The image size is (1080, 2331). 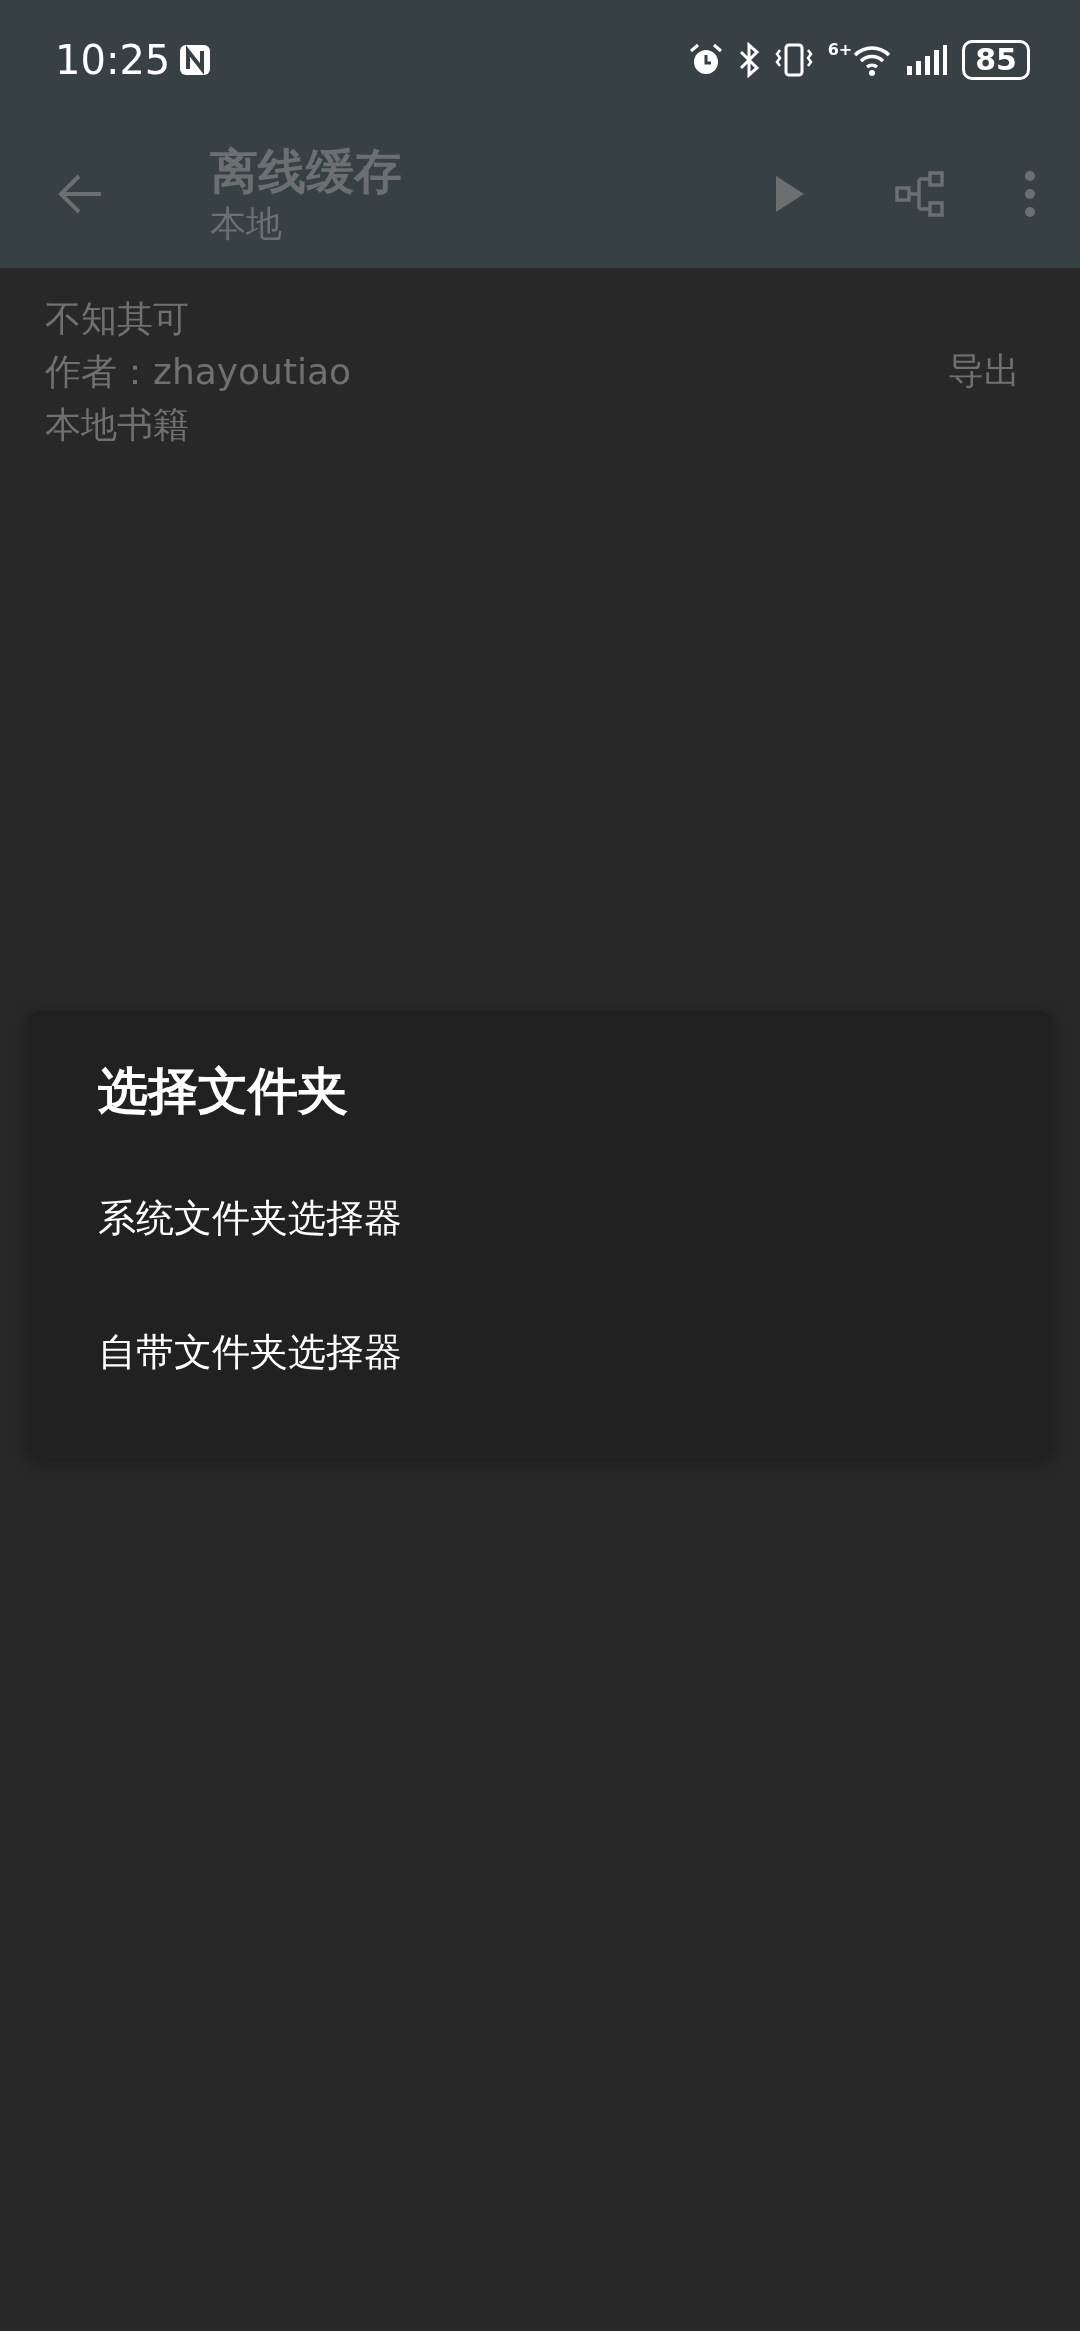 I want to click on book-title: 不知其可, so click(x=117, y=319).